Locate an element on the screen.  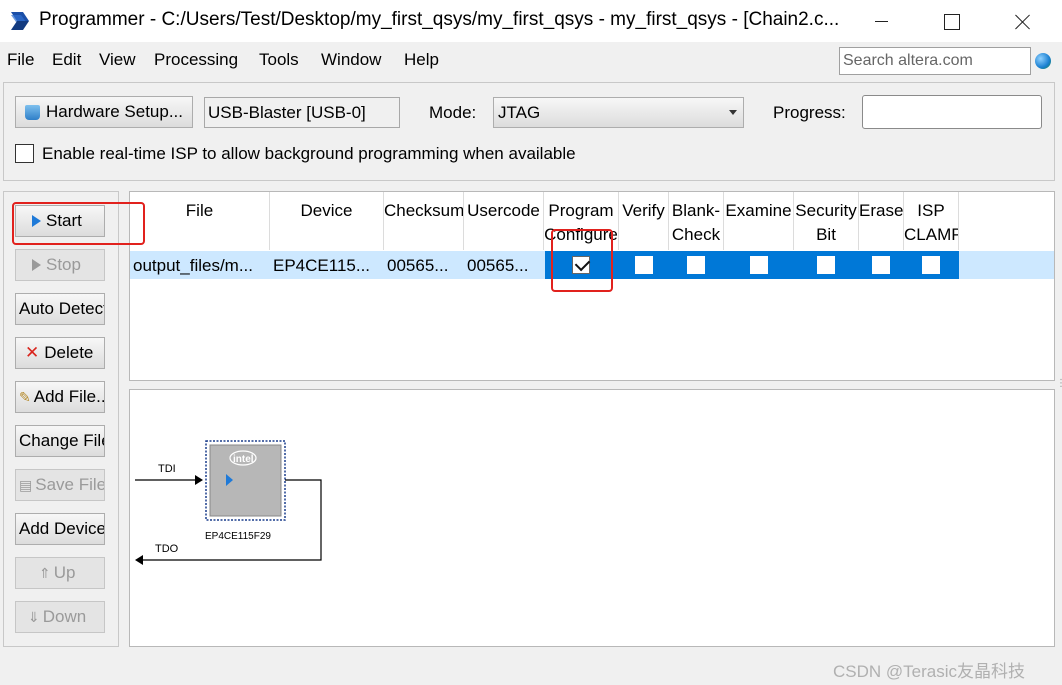
tdo-arrow-icon is located at coordinates (139, 560).